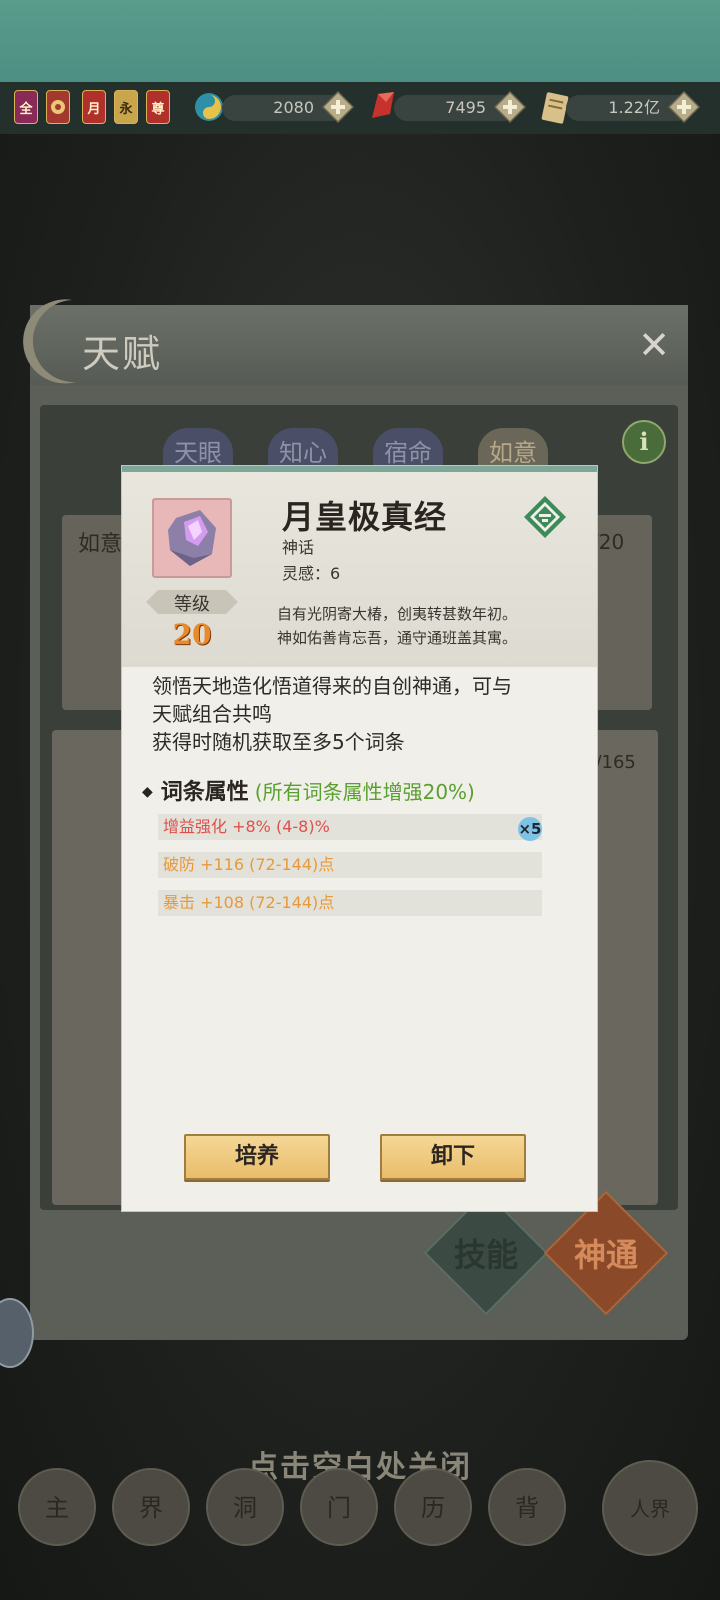 This screenshot has height=1600, width=720. I want to click on badge-quan: 全, so click(26, 107).